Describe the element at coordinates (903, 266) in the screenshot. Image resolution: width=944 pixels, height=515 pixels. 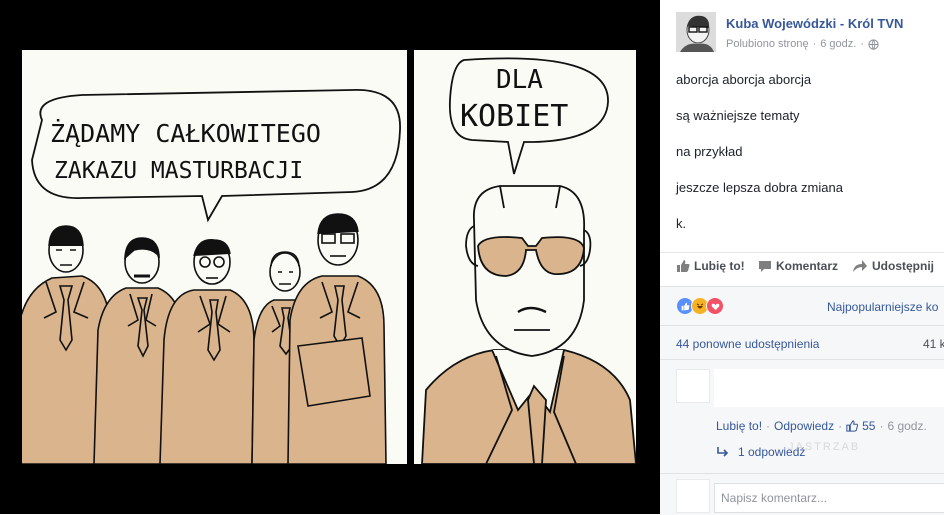
I see `share-label: Udostępnij` at that location.